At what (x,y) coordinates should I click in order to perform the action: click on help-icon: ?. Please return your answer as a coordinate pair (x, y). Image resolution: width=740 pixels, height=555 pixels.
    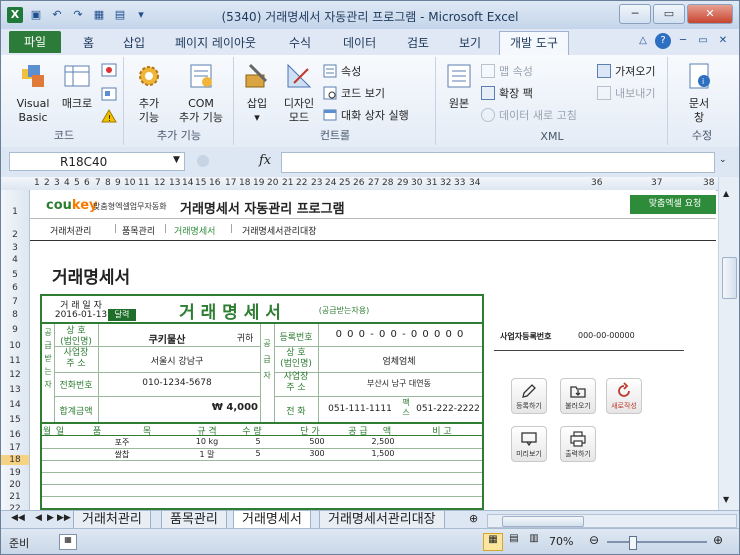
    Looking at the image, I should click on (663, 41).